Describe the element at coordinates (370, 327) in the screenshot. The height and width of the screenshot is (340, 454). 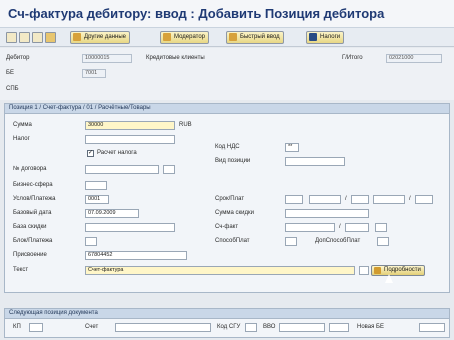
I see `new-be-label: Новая БЕ` at that location.